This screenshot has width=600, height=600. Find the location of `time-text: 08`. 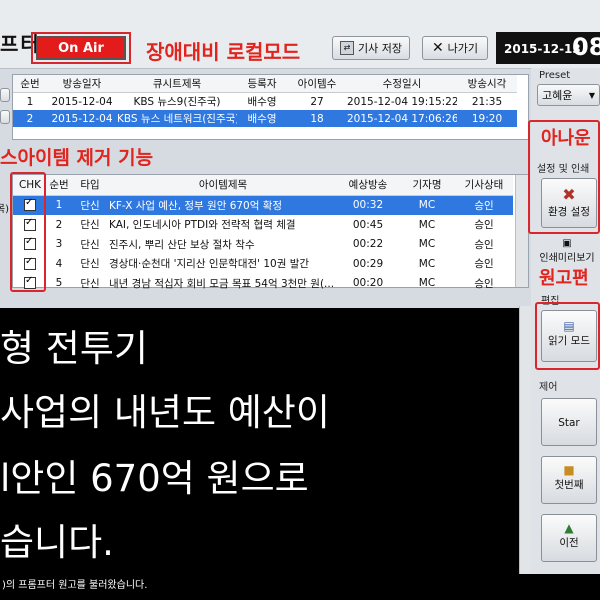

time-text: 08 is located at coordinates (586, 47).